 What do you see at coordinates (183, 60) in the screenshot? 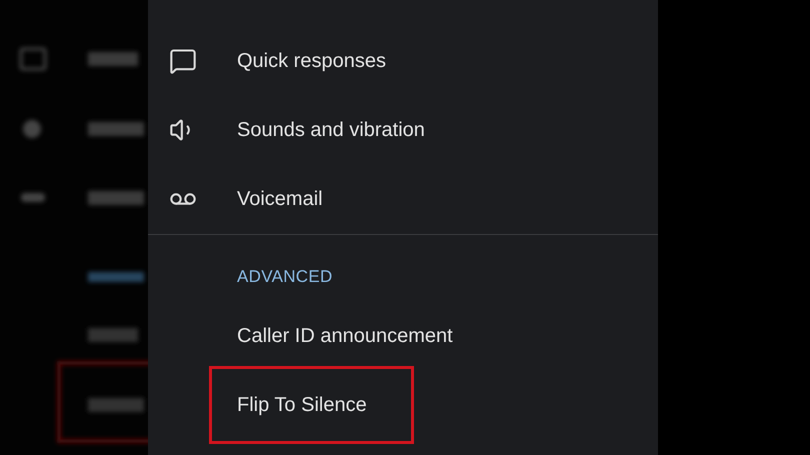
I see `message-icon` at bounding box center [183, 60].